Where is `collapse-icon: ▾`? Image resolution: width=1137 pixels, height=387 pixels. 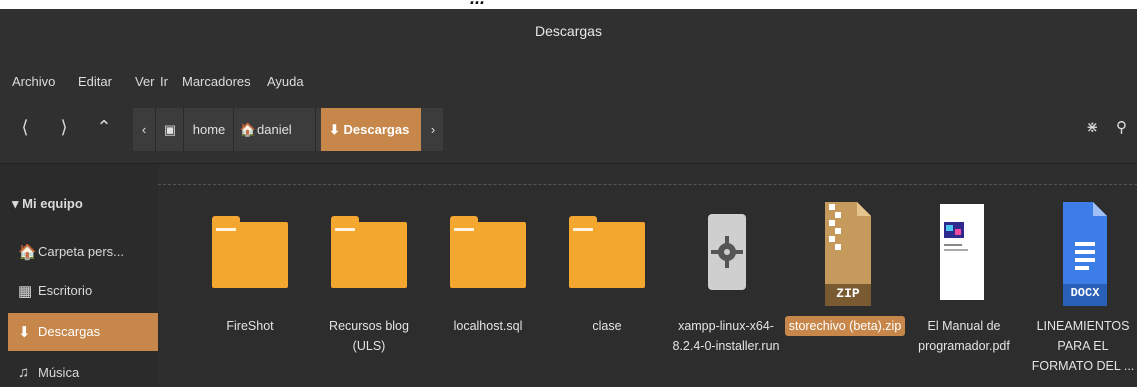
collapse-icon: ▾ is located at coordinates (15, 203).